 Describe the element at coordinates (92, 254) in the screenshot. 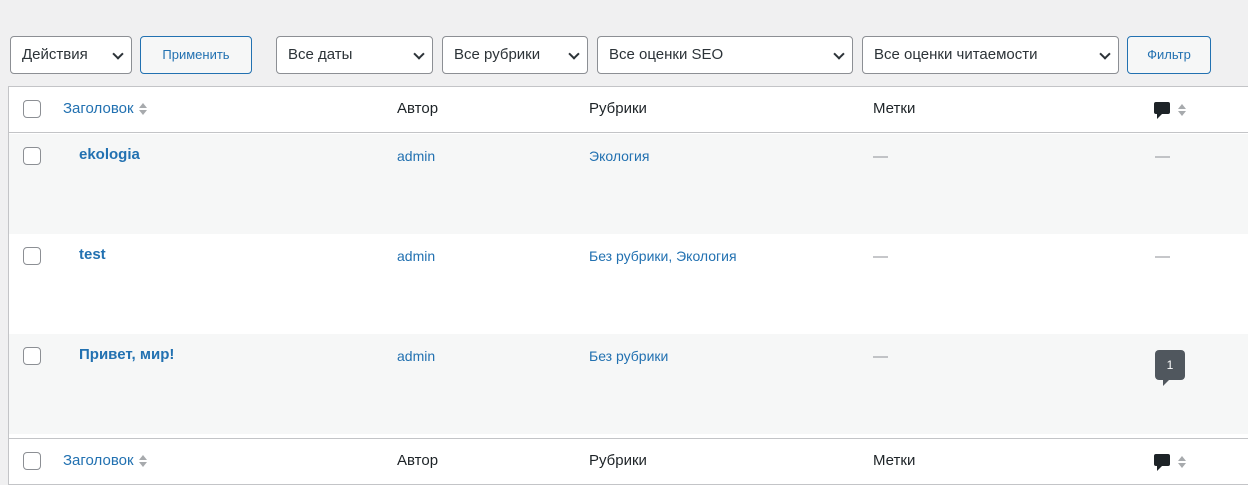

I see `post-title-link: test` at that location.